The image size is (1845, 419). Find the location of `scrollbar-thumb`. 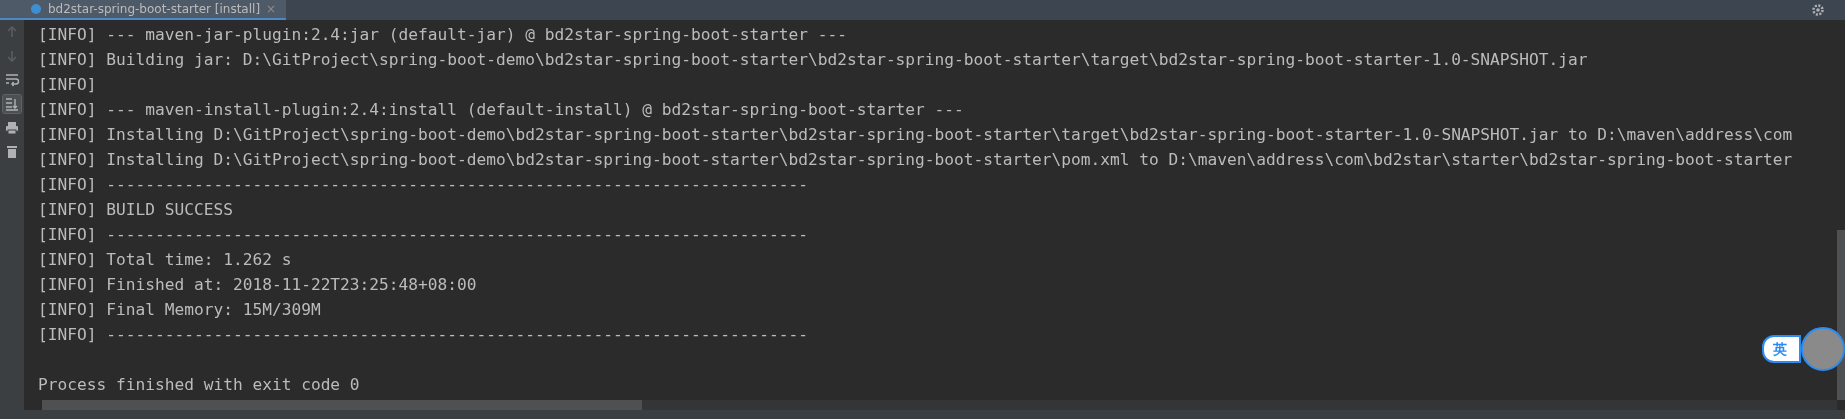

scrollbar-thumb is located at coordinates (342, 405).